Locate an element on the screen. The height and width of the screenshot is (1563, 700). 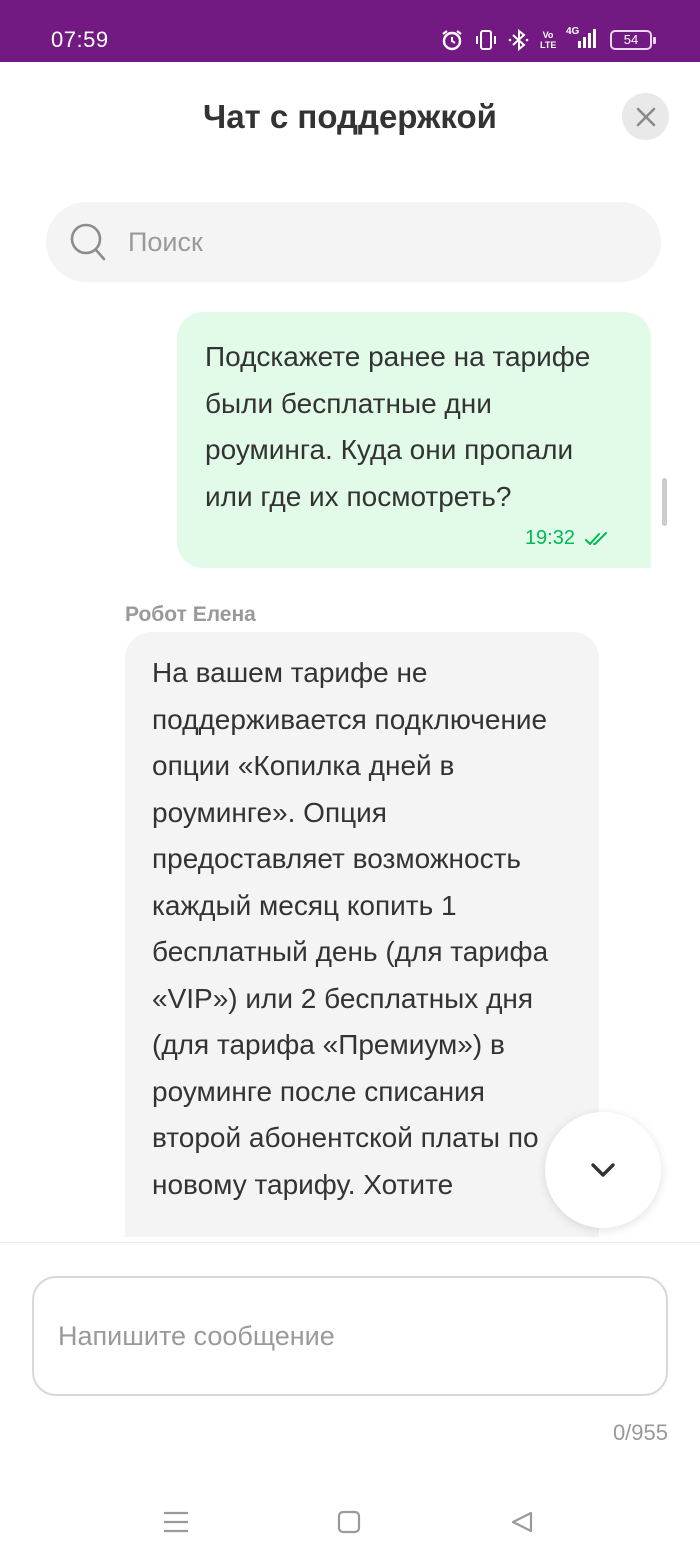
status-icons: Vo LTE 4G 54 is located at coordinates (548, 40).